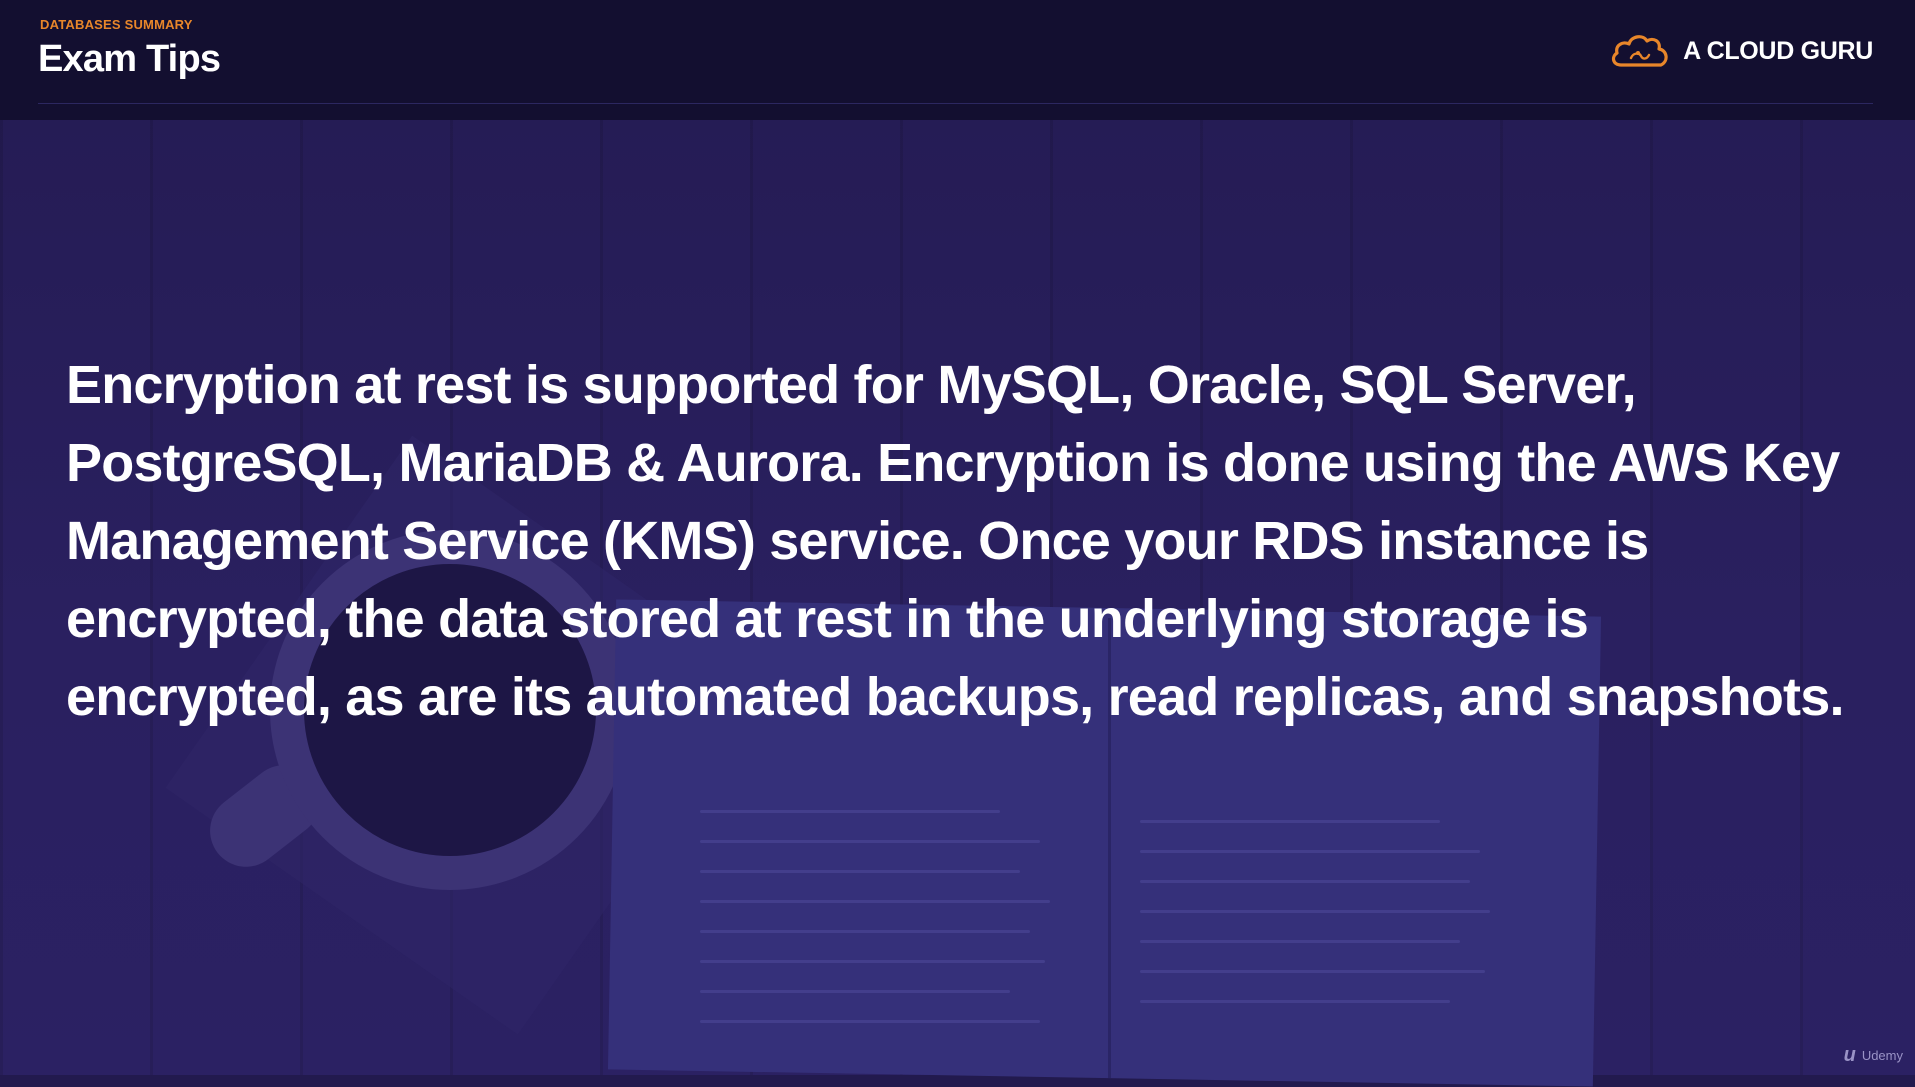  I want to click on slide-header: DATABASES SUMMARY Exam Tips A CLOUD GURU, so click(957, 60).